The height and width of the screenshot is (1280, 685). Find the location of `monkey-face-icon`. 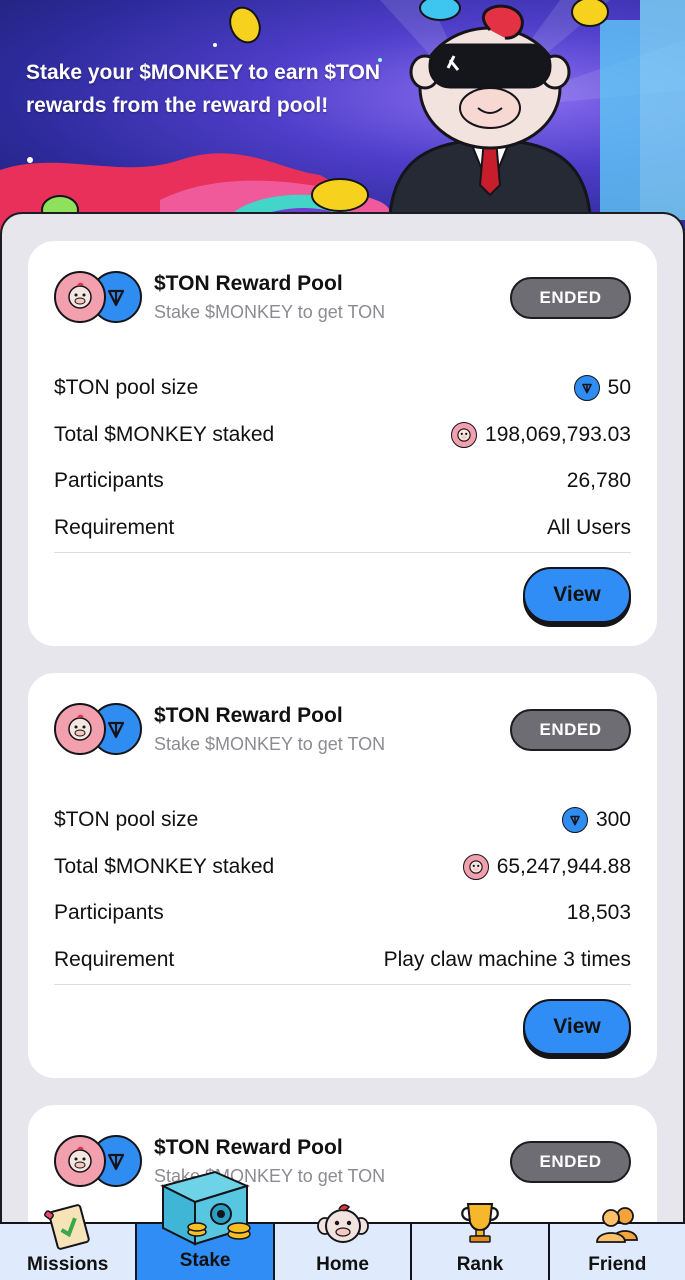

monkey-face-icon is located at coordinates (342, 1223).